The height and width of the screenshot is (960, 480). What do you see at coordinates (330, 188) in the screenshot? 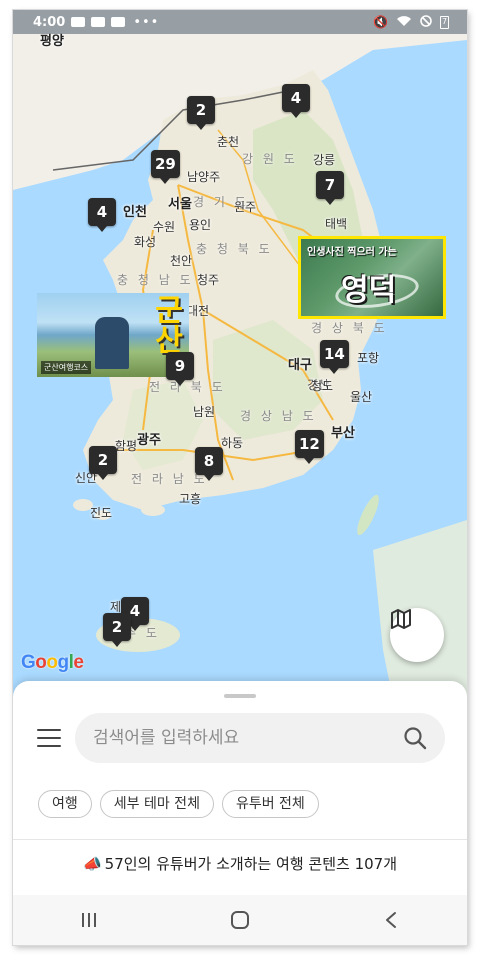
I see `cluster-marker: 7` at bounding box center [330, 188].